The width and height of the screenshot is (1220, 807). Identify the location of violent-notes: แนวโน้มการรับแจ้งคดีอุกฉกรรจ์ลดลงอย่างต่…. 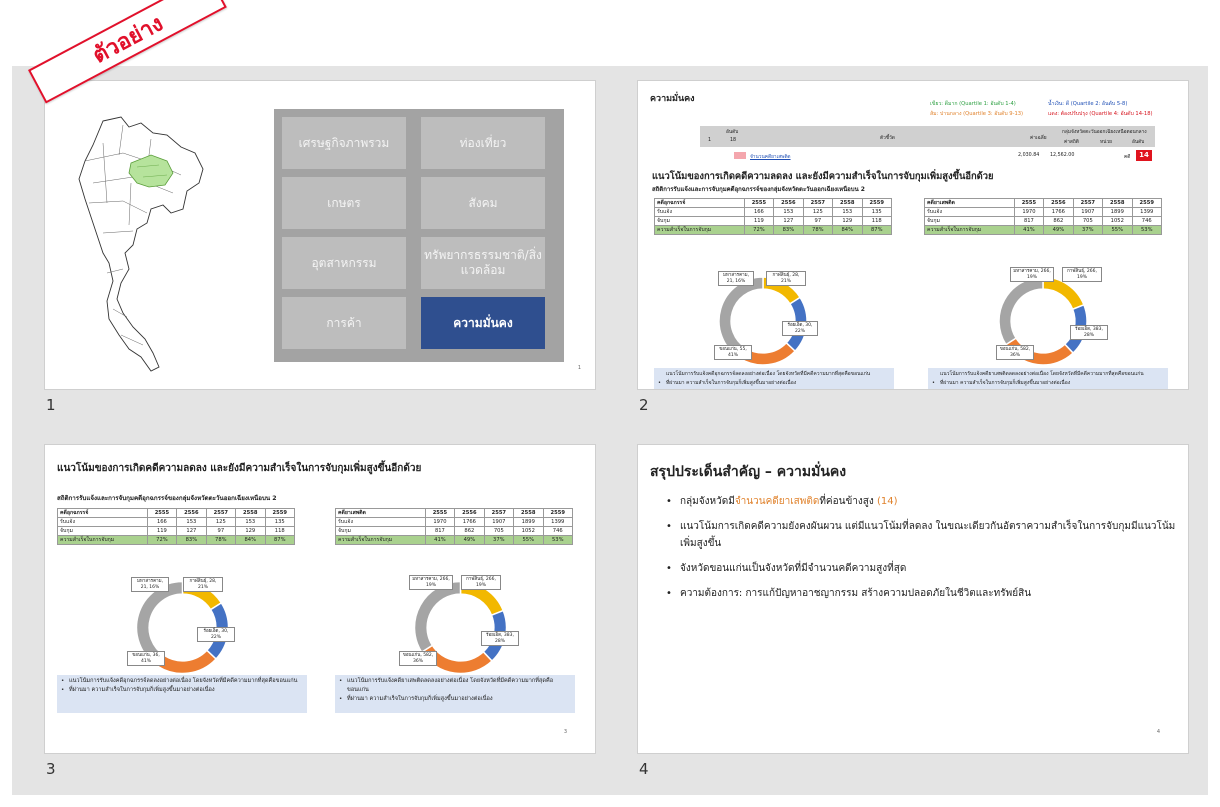
(774, 378).